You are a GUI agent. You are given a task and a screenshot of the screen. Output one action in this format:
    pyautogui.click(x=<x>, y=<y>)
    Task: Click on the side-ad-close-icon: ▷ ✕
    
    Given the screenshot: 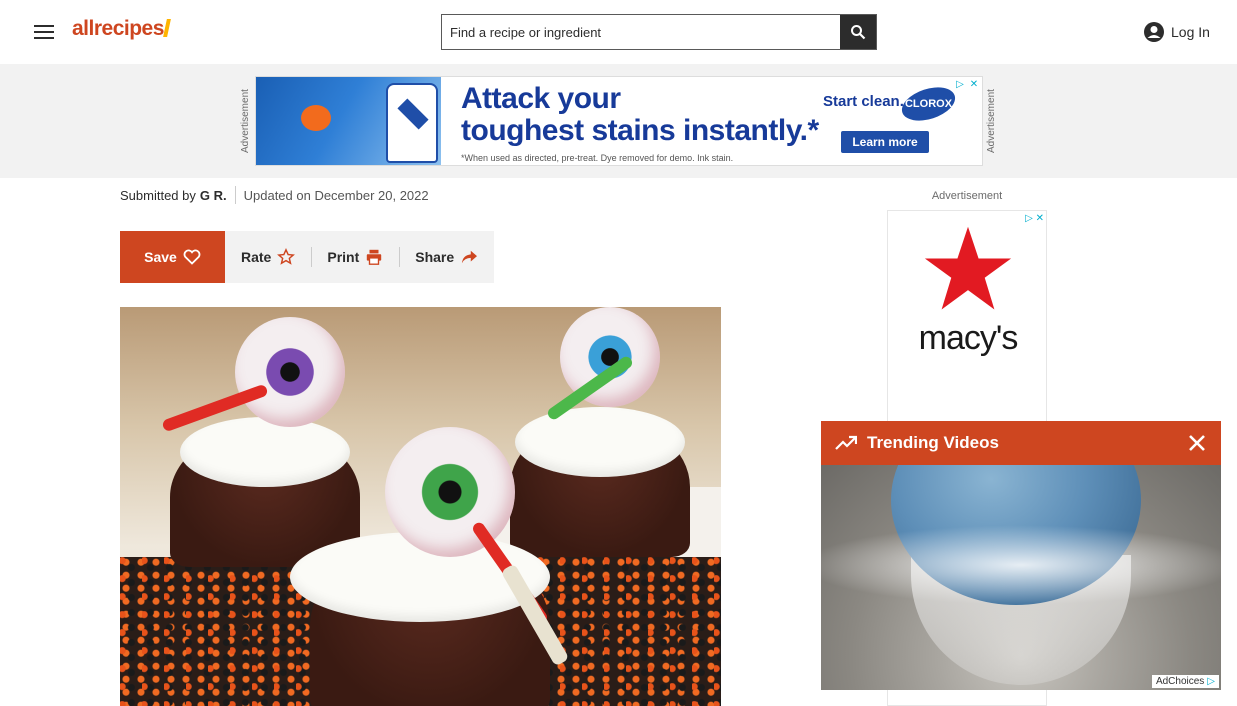 What is the action you would take?
    pyautogui.click(x=1034, y=218)
    